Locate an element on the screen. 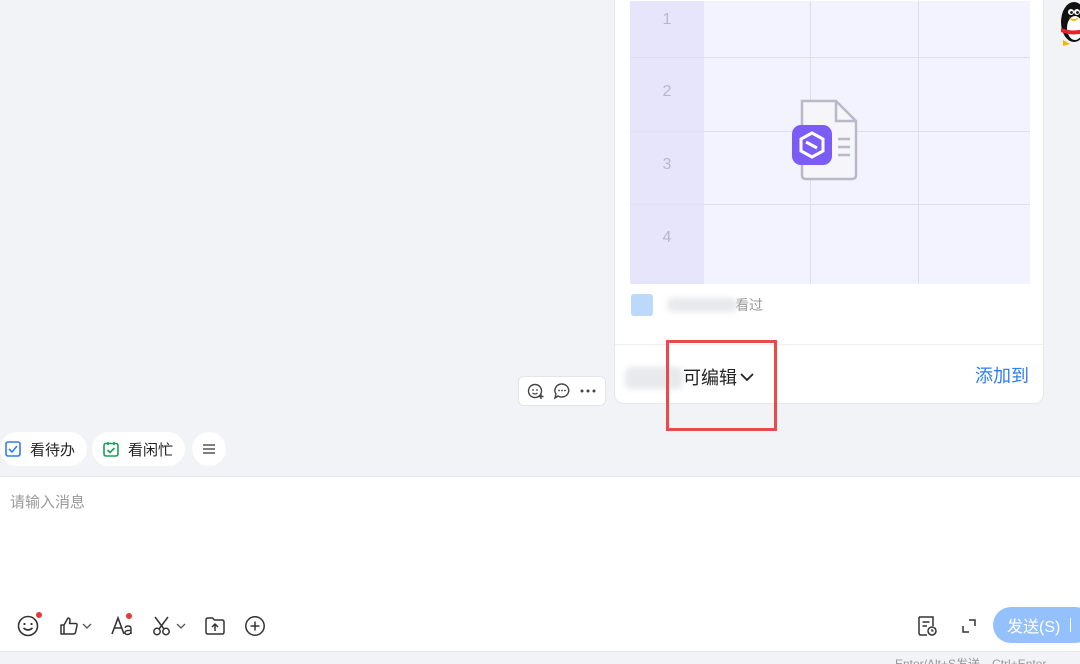 This screenshot has height=664, width=1080. send-file-button is located at coordinates (215, 626).